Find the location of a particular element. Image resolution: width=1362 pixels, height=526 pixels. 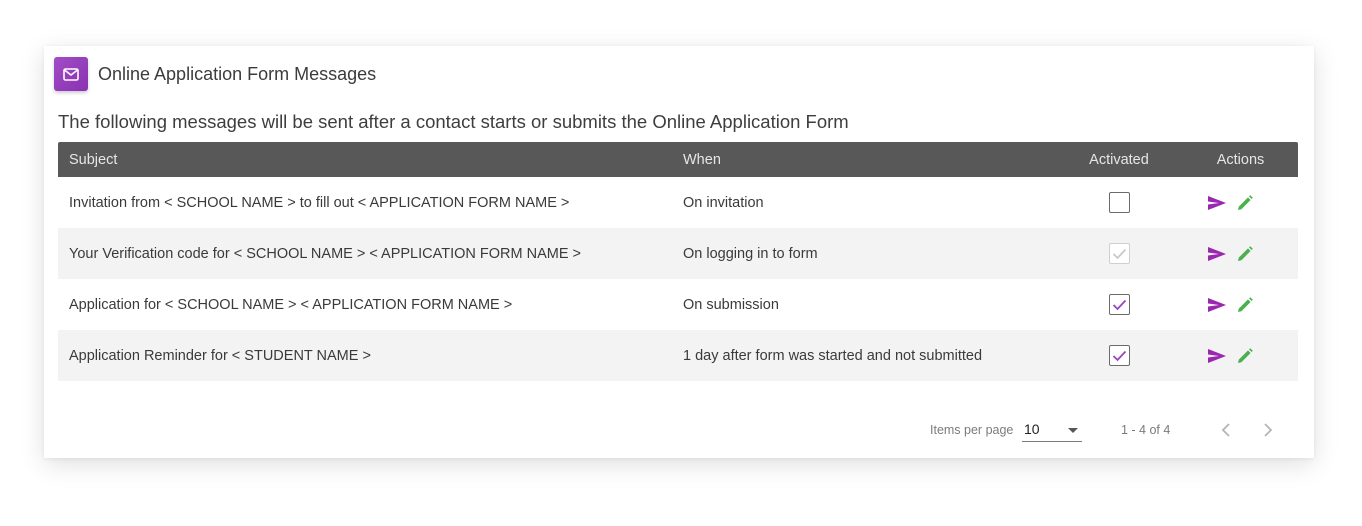

header-activated: Activated is located at coordinates (1119, 160).